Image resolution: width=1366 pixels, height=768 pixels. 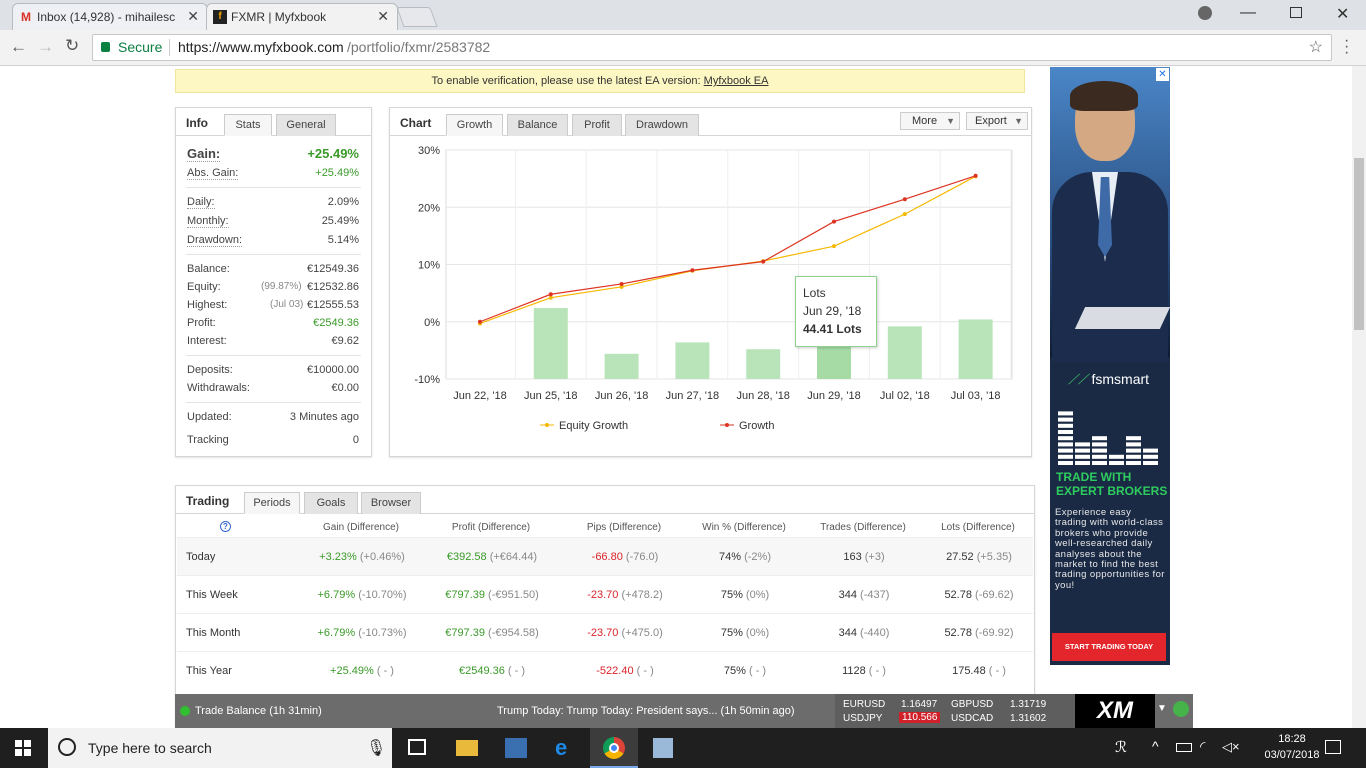 I want to click on restore-icon, so click(x=1296, y=12).